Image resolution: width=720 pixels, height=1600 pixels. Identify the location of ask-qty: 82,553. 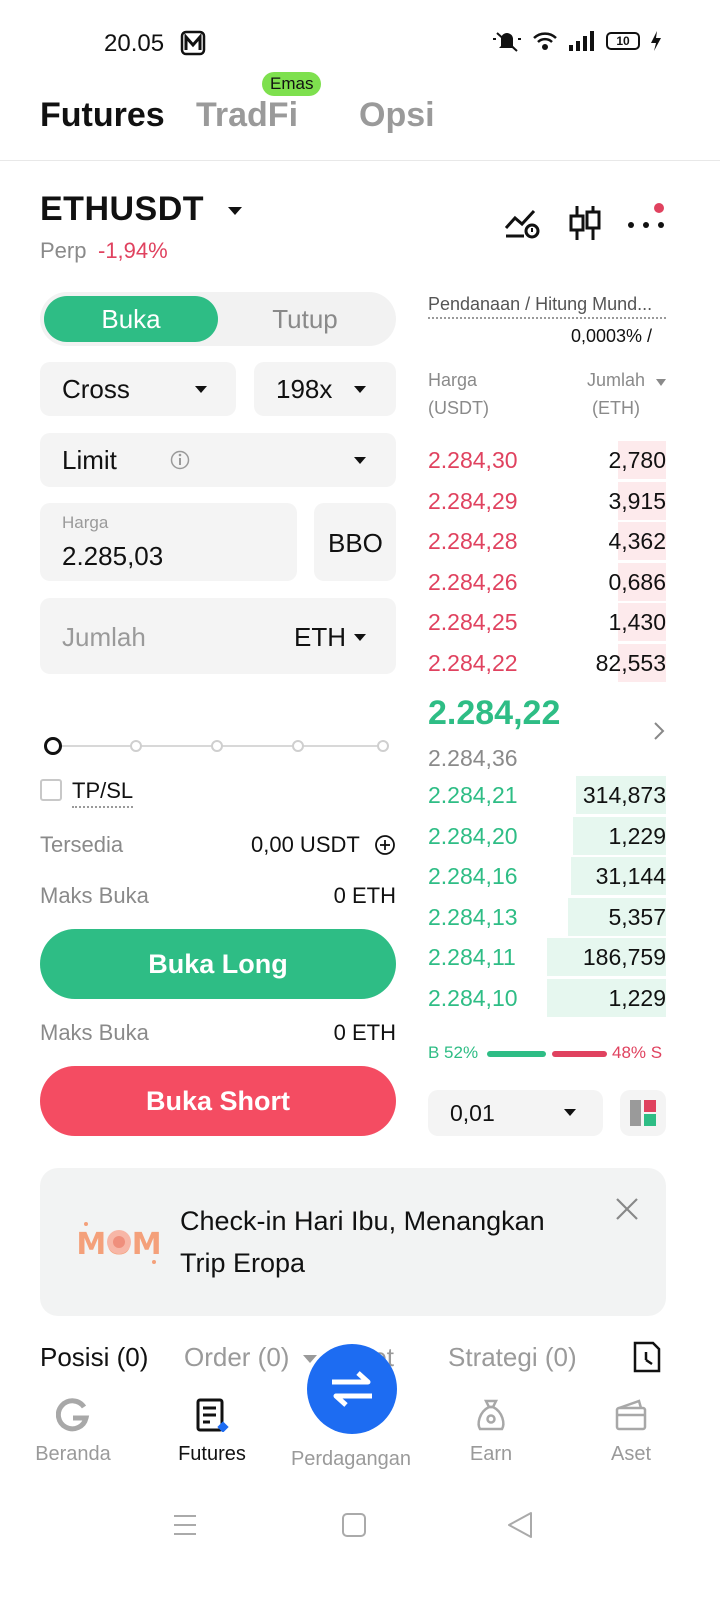
(630, 663).